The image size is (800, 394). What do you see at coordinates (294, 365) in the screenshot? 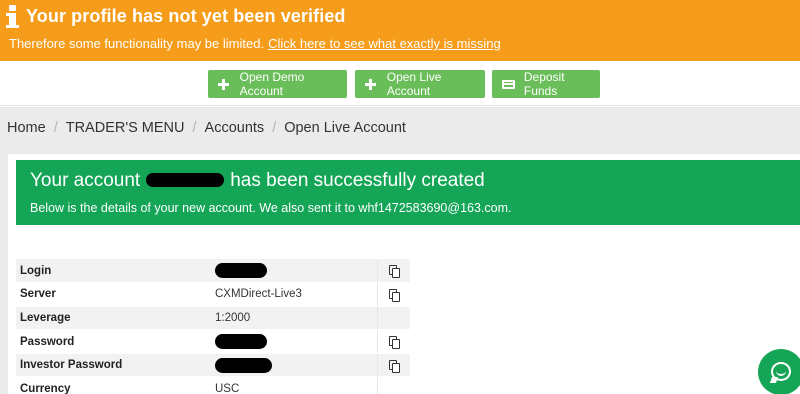
I see `investor-password-value` at bounding box center [294, 365].